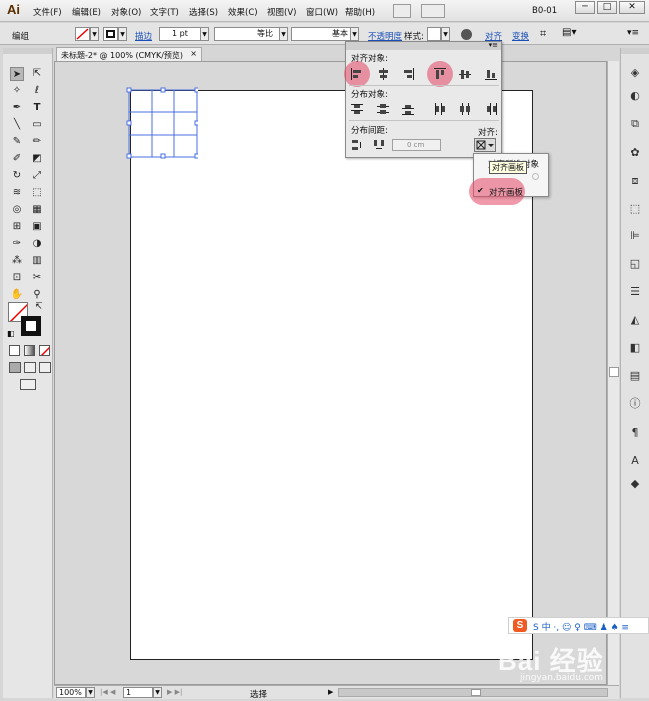  What do you see at coordinates (383, 74) in the screenshot?
I see `horizontal-align-center-icon` at bounding box center [383, 74].